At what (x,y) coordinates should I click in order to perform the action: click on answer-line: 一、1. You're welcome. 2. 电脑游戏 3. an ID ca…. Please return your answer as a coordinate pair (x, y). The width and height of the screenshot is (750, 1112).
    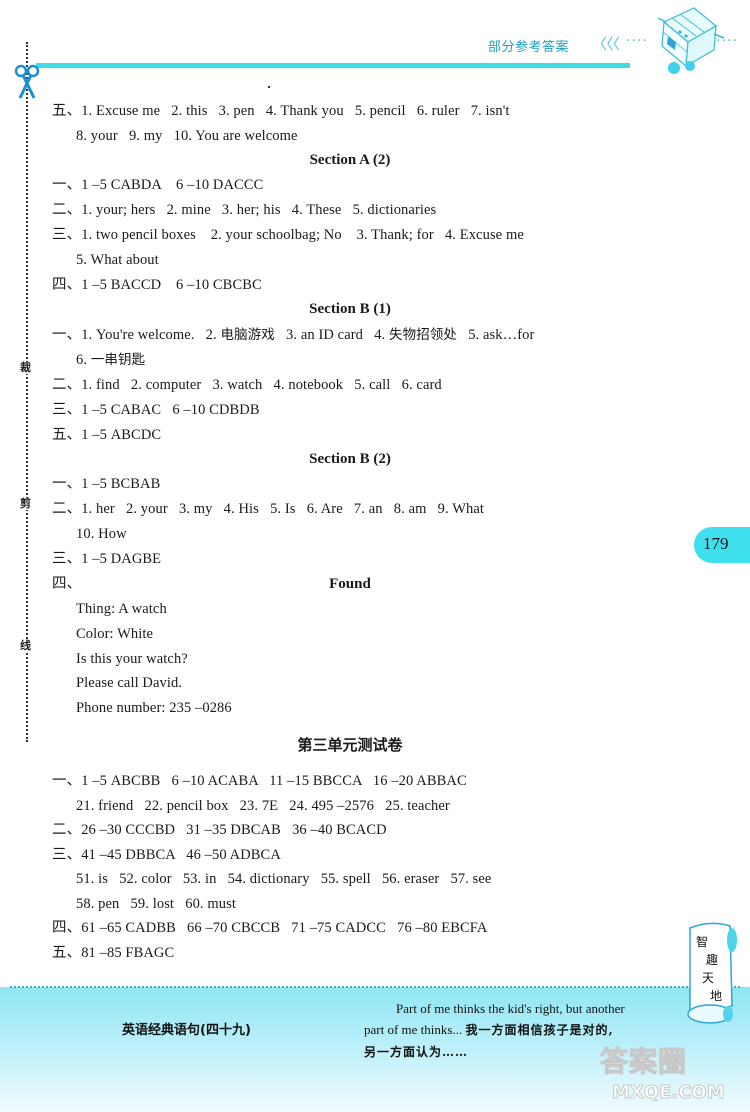
    Looking at the image, I should click on (293, 335).